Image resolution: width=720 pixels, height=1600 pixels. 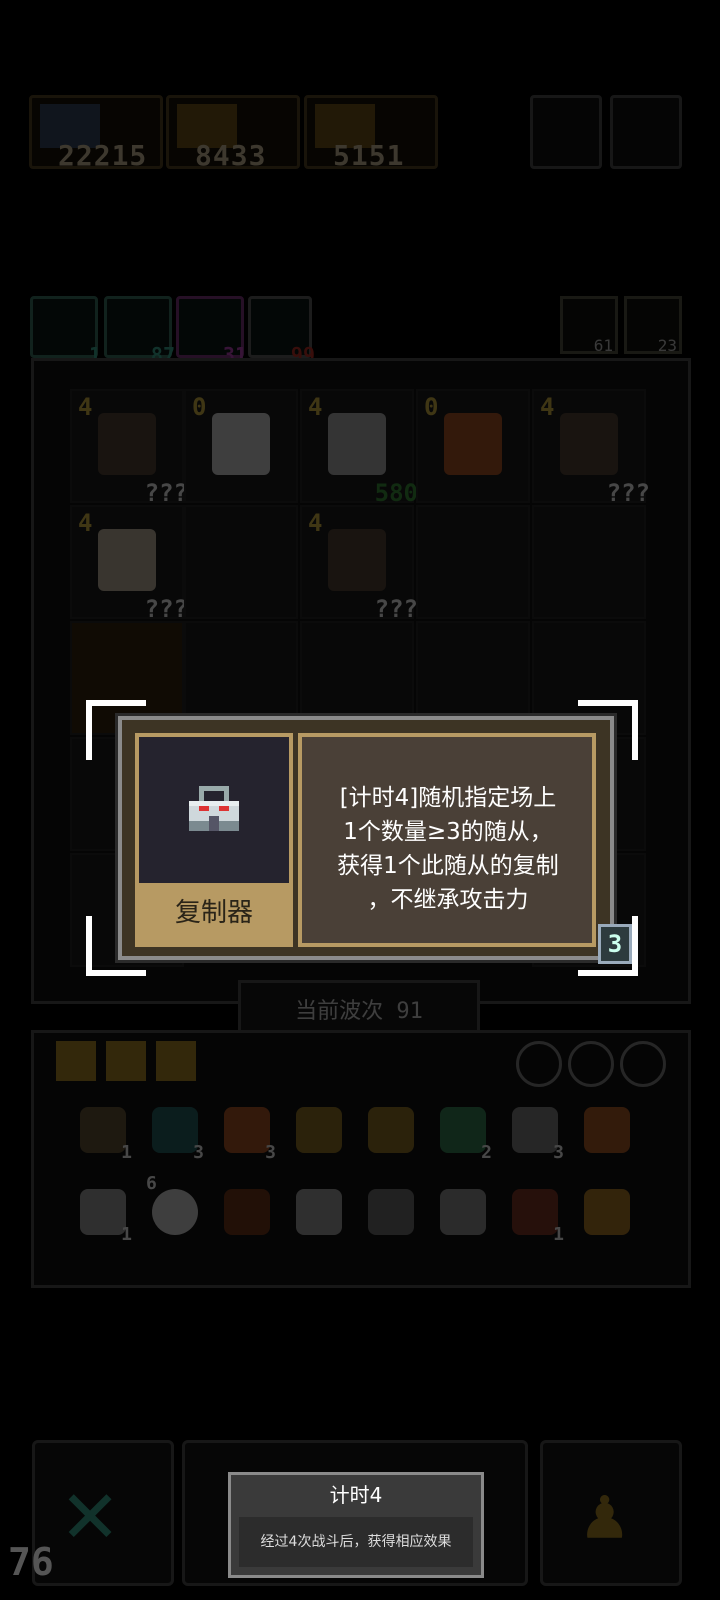 What do you see at coordinates (667, 345) in the screenshot?
I see `key-count: 23` at bounding box center [667, 345].